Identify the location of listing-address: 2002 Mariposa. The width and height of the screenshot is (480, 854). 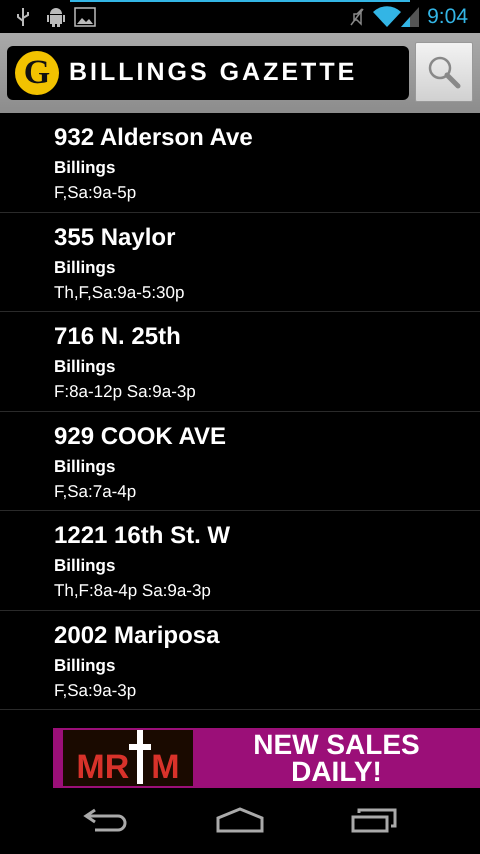
(137, 635).